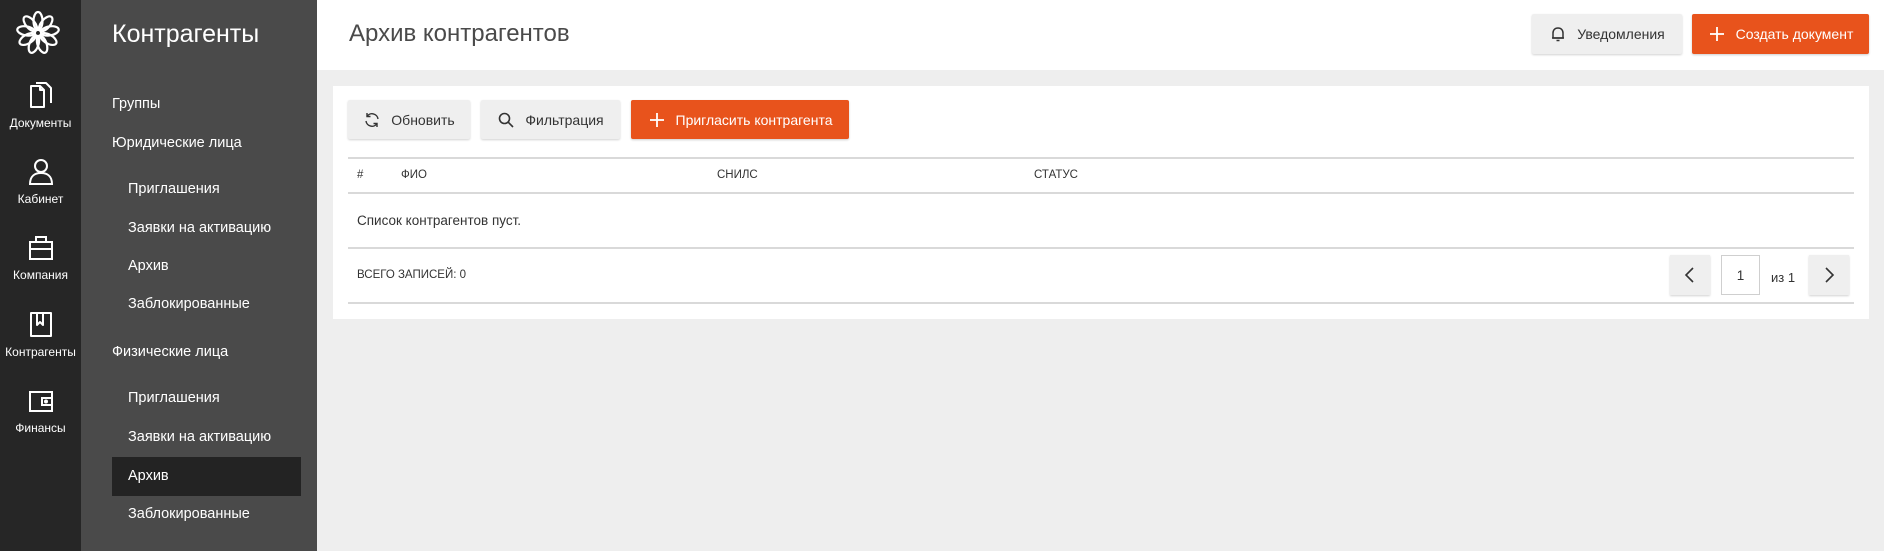 Image resolution: width=1884 pixels, height=551 pixels. Describe the element at coordinates (206, 476) in the screenshot. I see `sidebar-item-individual-archive: Архив` at that location.